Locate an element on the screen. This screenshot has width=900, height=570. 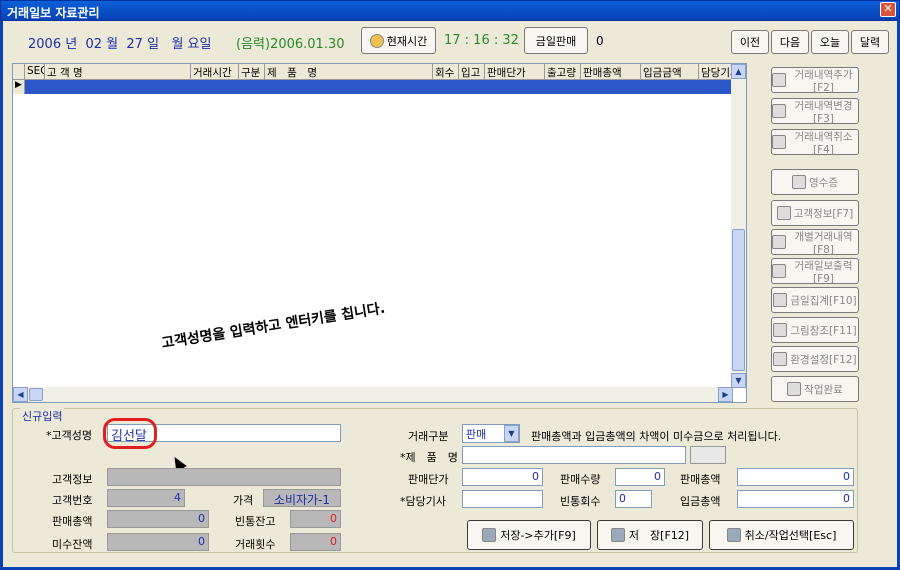
cancel-button: 취소/작업선택[Esc] is located at coordinates (781, 535).